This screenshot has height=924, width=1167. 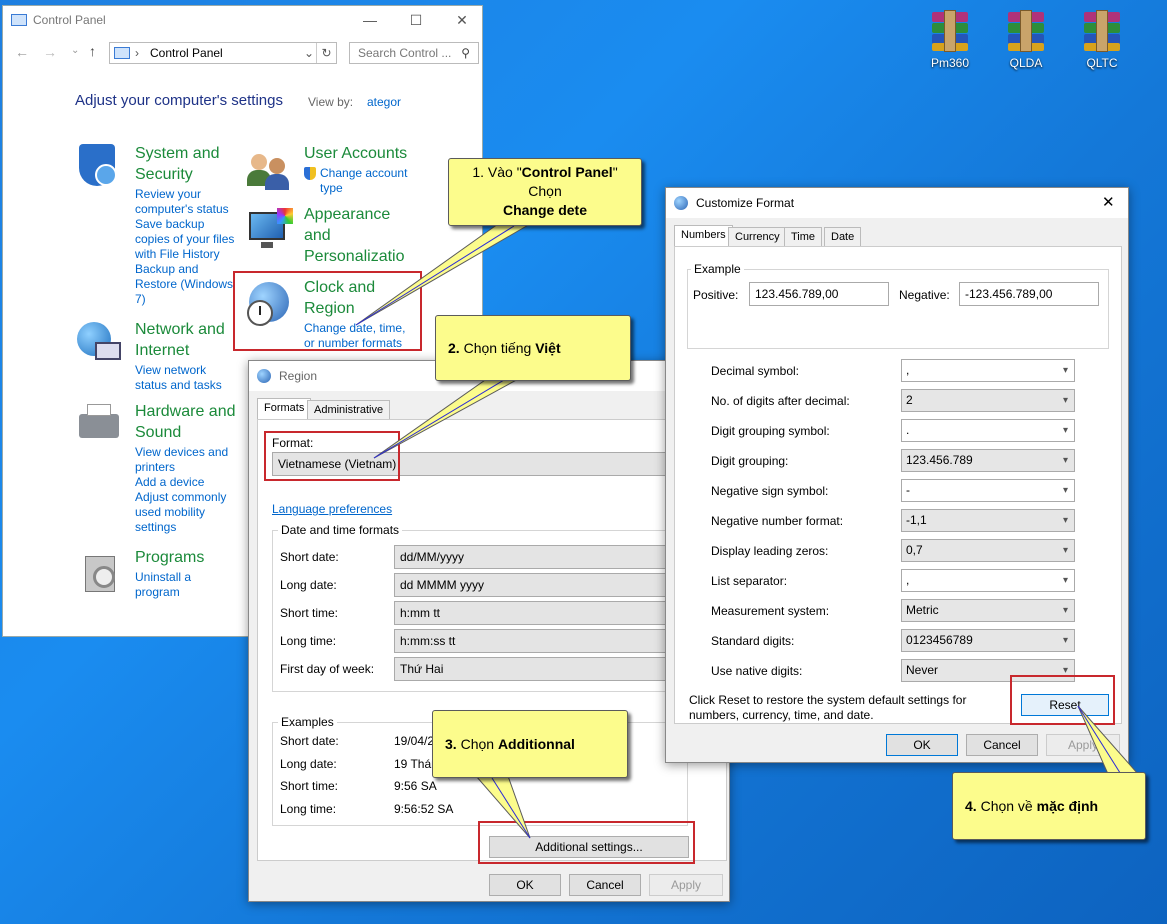 I want to click on callout1-line, so click(x=435, y=275).